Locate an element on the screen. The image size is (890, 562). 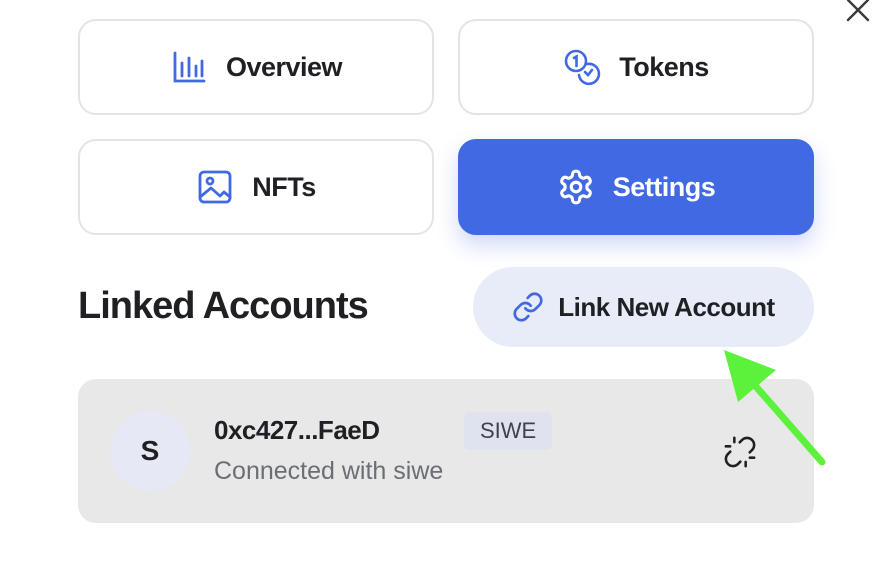
unlink-icon is located at coordinates (740, 452).